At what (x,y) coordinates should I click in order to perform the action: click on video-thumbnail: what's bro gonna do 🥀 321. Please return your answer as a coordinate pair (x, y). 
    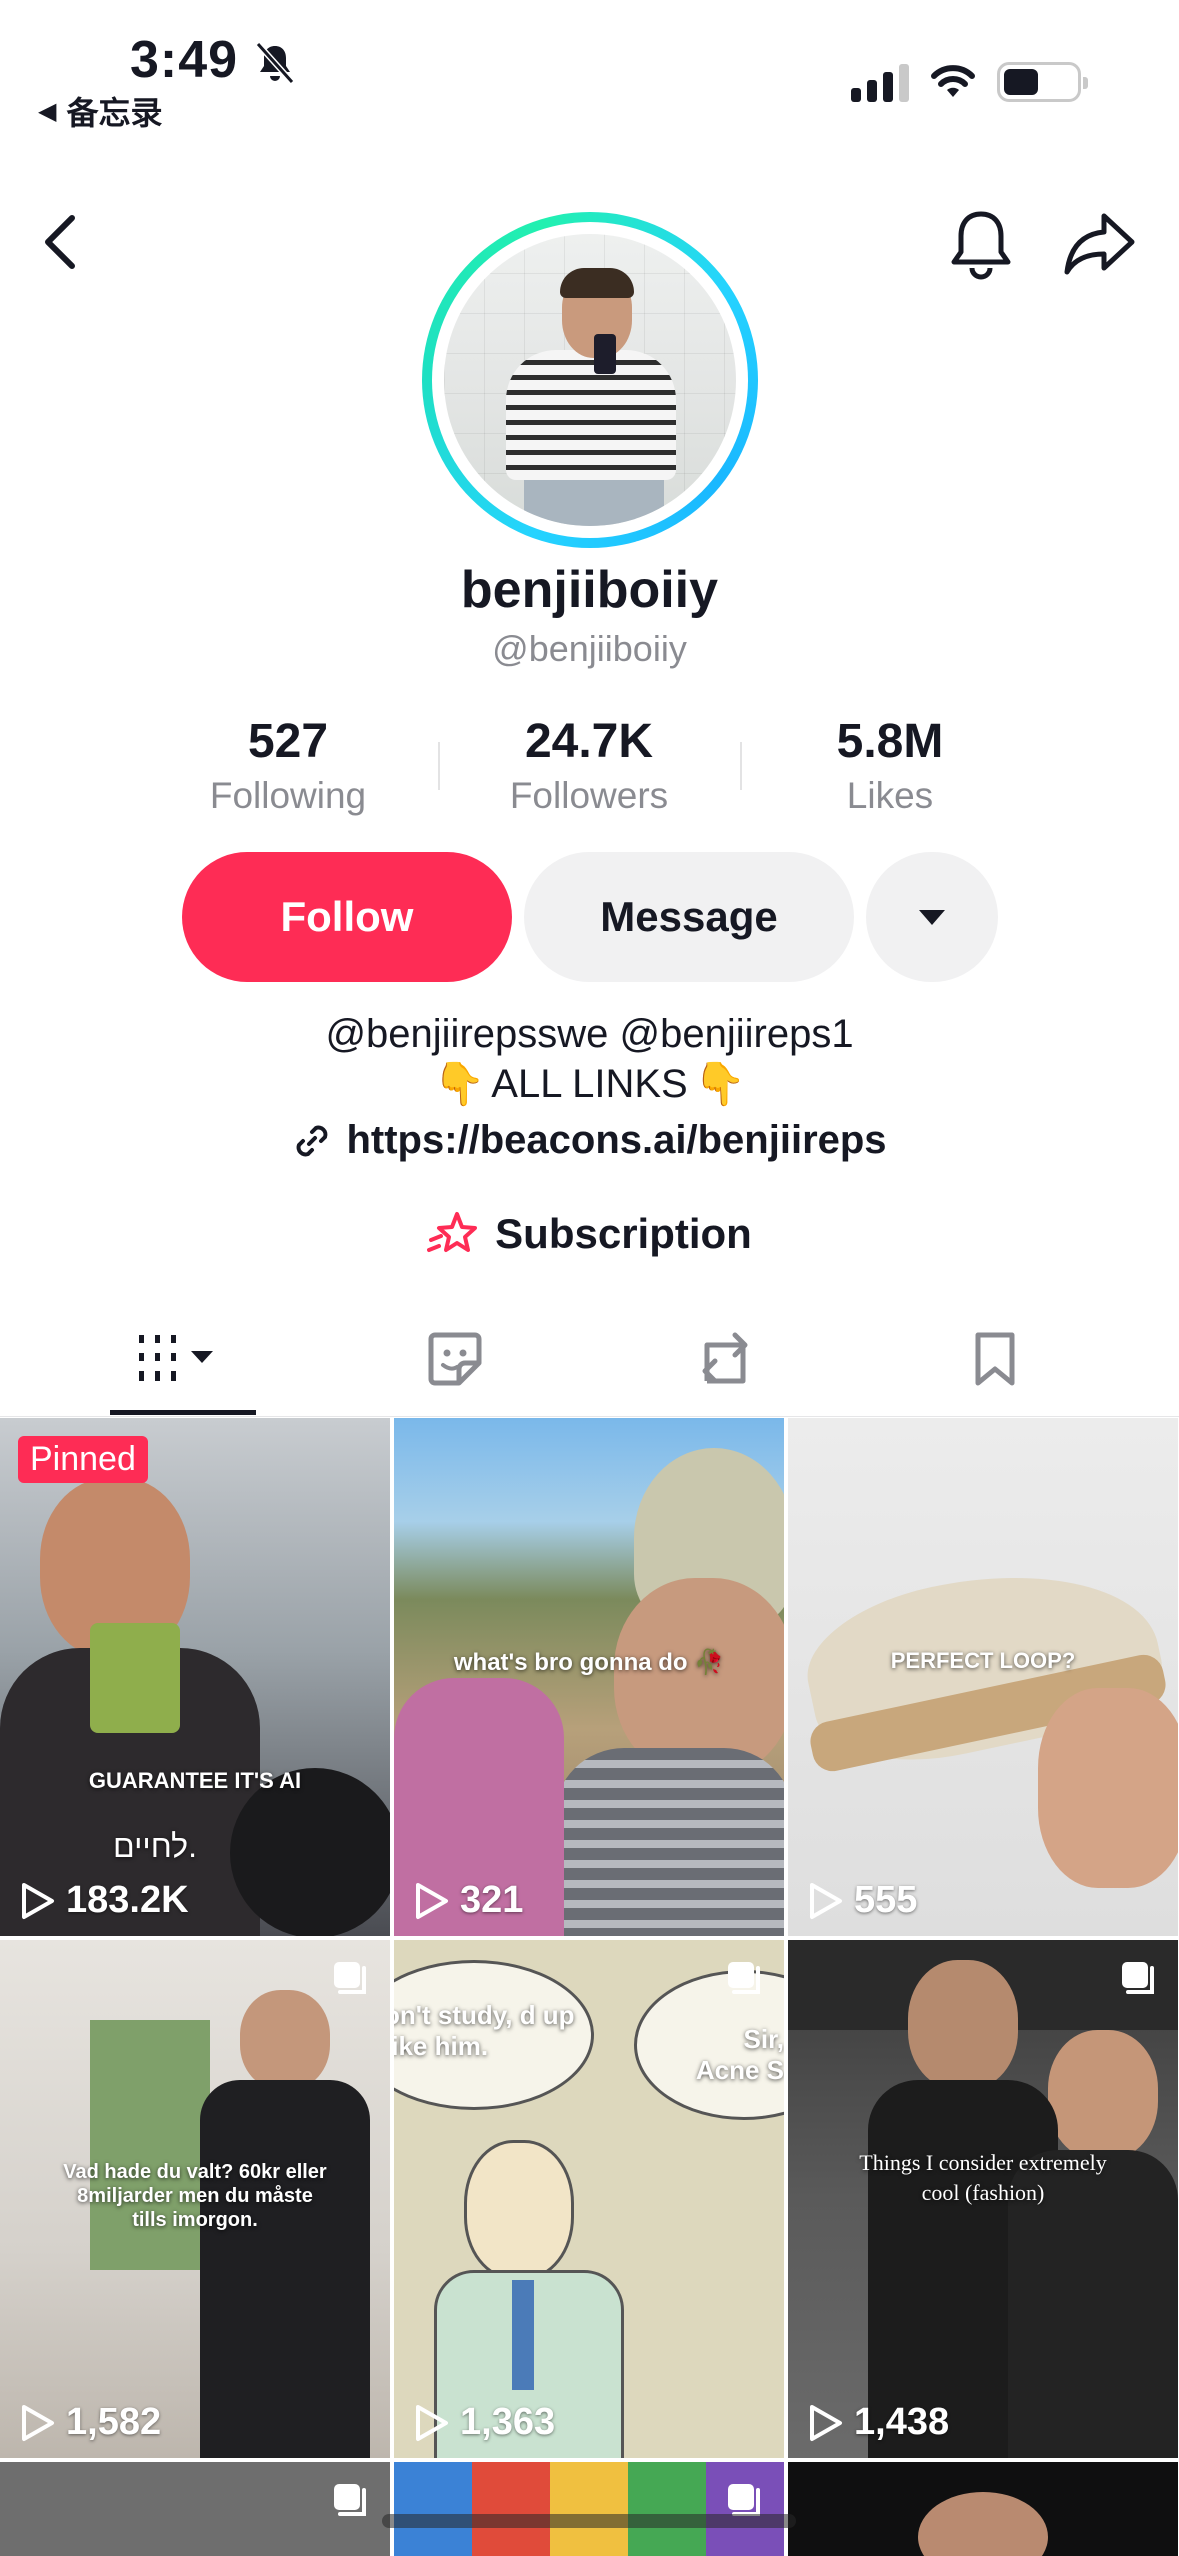
    Looking at the image, I should click on (589, 1677).